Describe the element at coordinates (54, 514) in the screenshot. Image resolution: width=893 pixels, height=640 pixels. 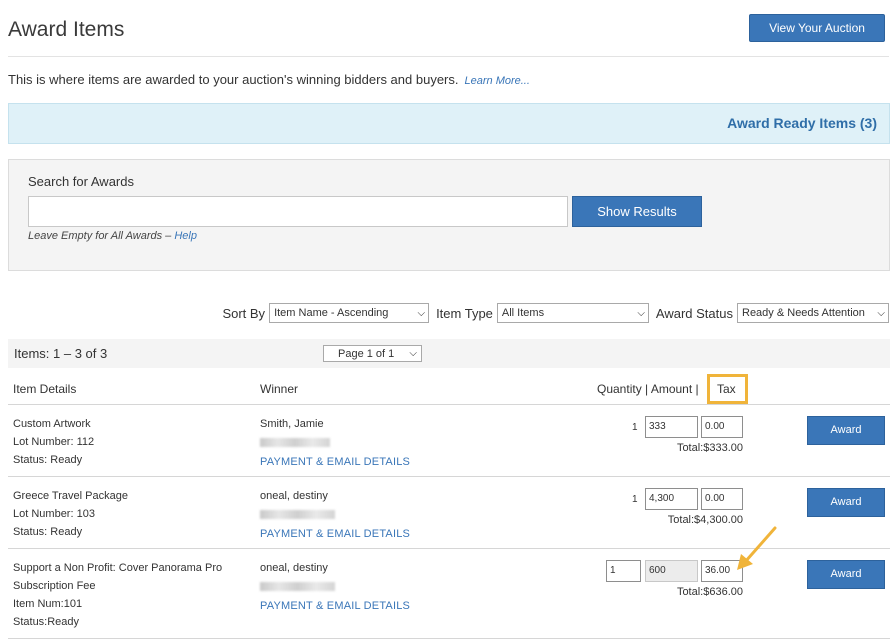
I see `item-lot: Lot Number: 103` at that location.